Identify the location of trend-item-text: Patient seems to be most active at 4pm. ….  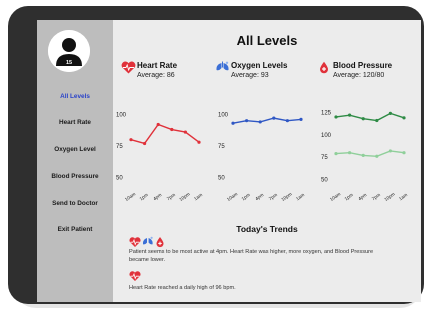
(251, 256).